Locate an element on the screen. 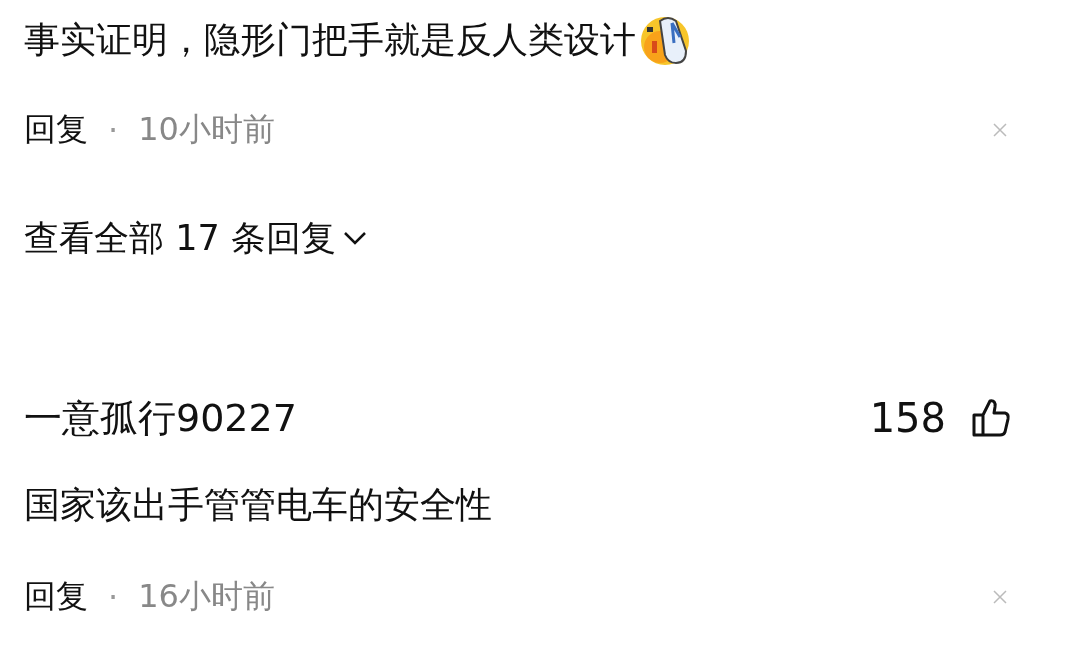  chevron-down-icon is located at coordinates (354, 238).